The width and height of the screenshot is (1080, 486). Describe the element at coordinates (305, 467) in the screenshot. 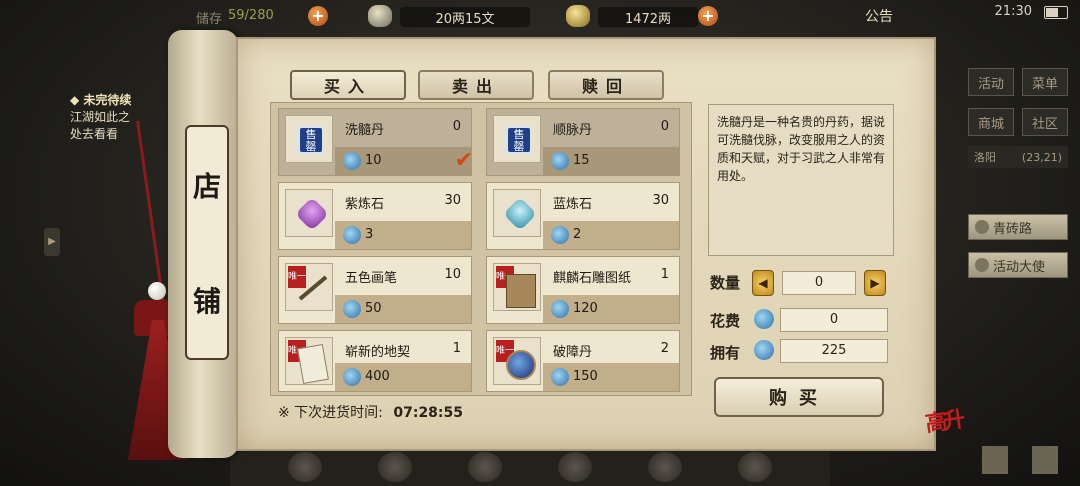

I see `inventory-icon` at that location.